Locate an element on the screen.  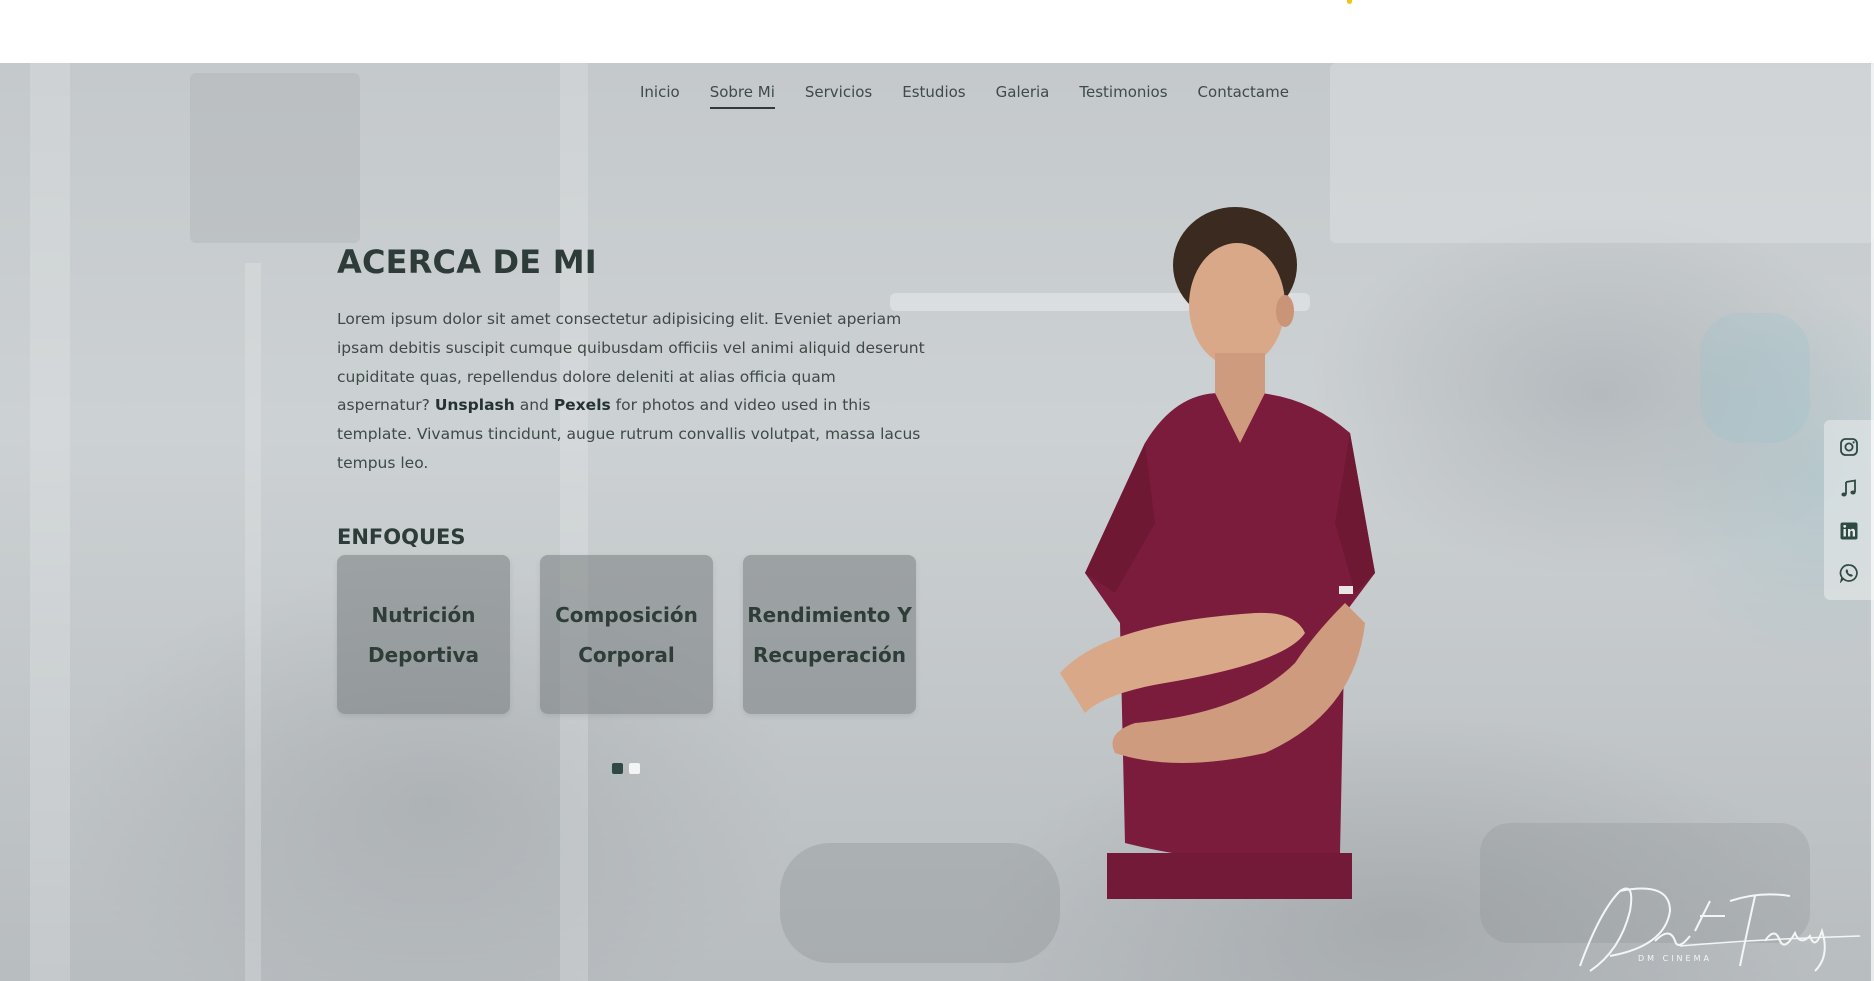
nav-item-inicio: Inicio is located at coordinates (660, 96).